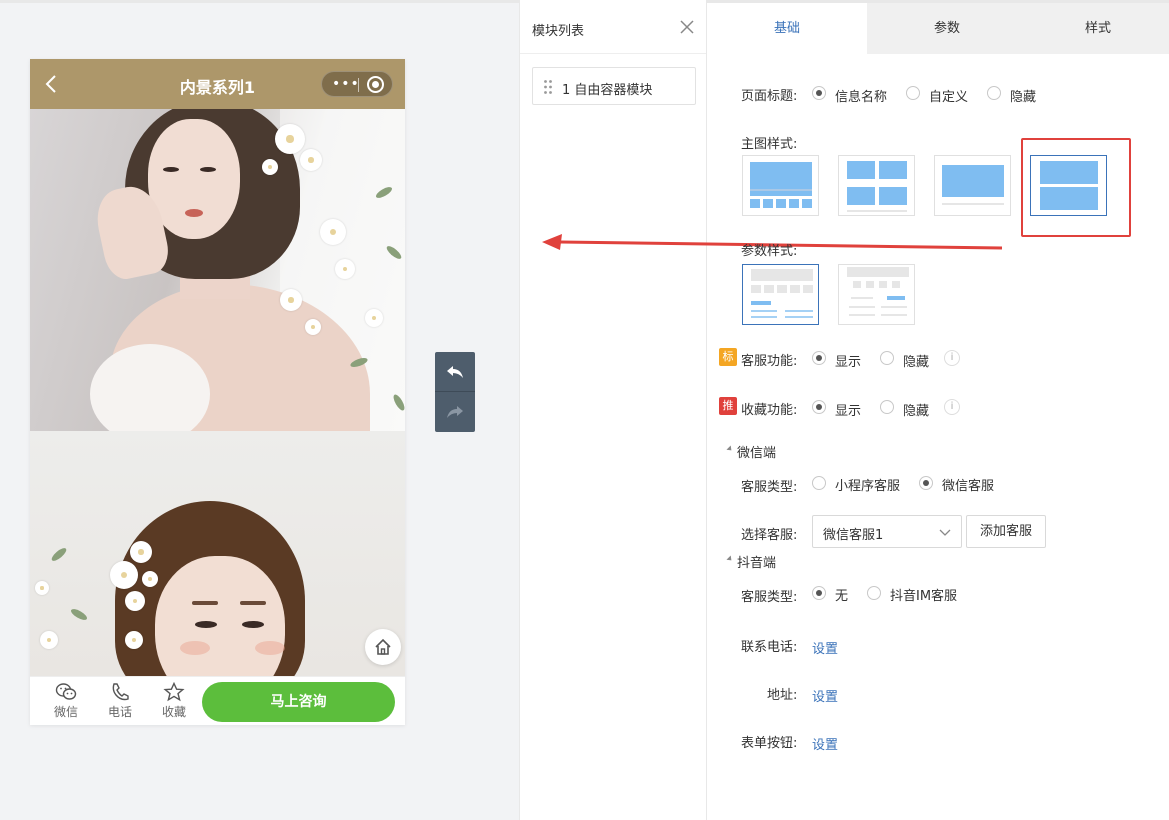 This screenshot has width=1169, height=820. I want to click on redo-button, so click(455, 412).